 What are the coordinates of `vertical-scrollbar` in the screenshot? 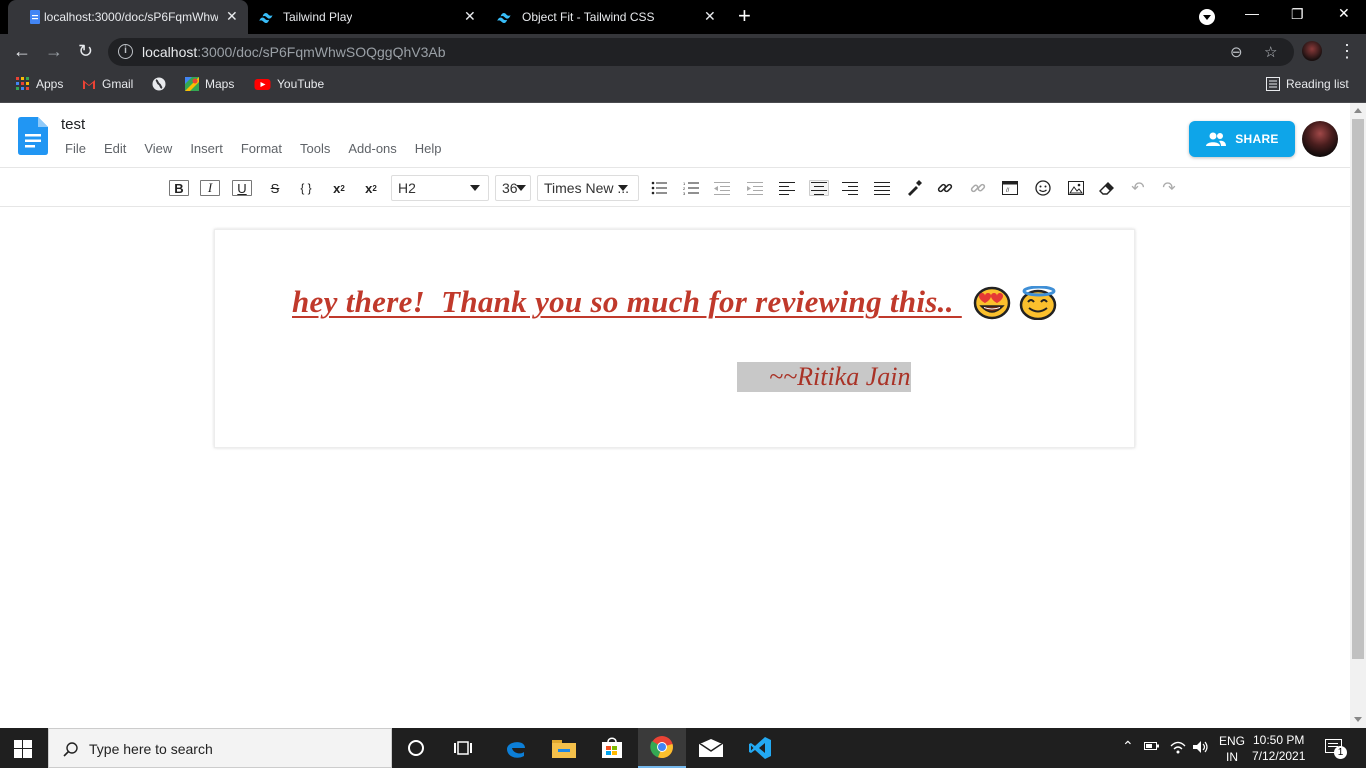 It's located at (1358, 415).